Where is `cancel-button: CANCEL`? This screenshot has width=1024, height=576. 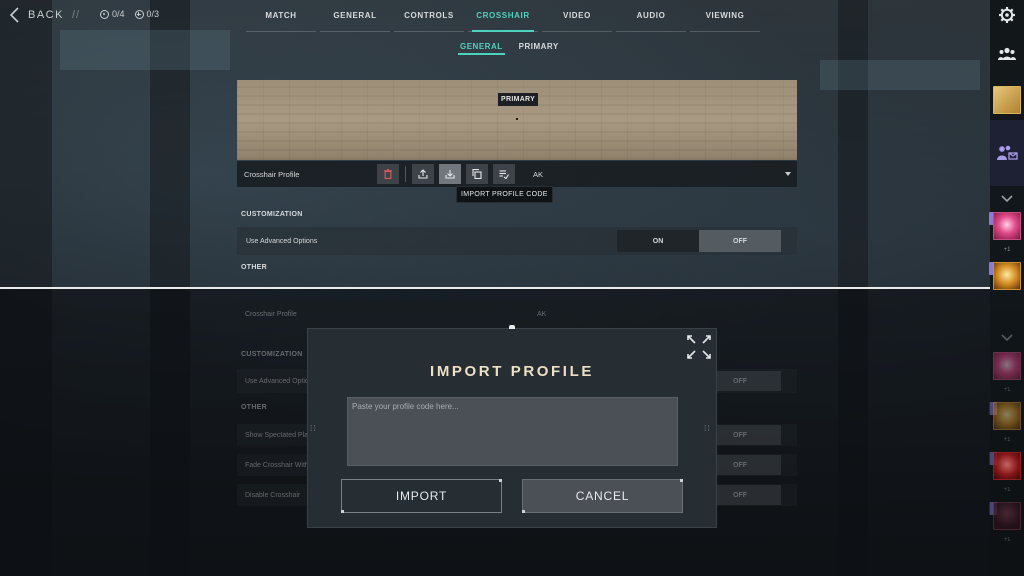
cancel-button: CANCEL is located at coordinates (602, 496).